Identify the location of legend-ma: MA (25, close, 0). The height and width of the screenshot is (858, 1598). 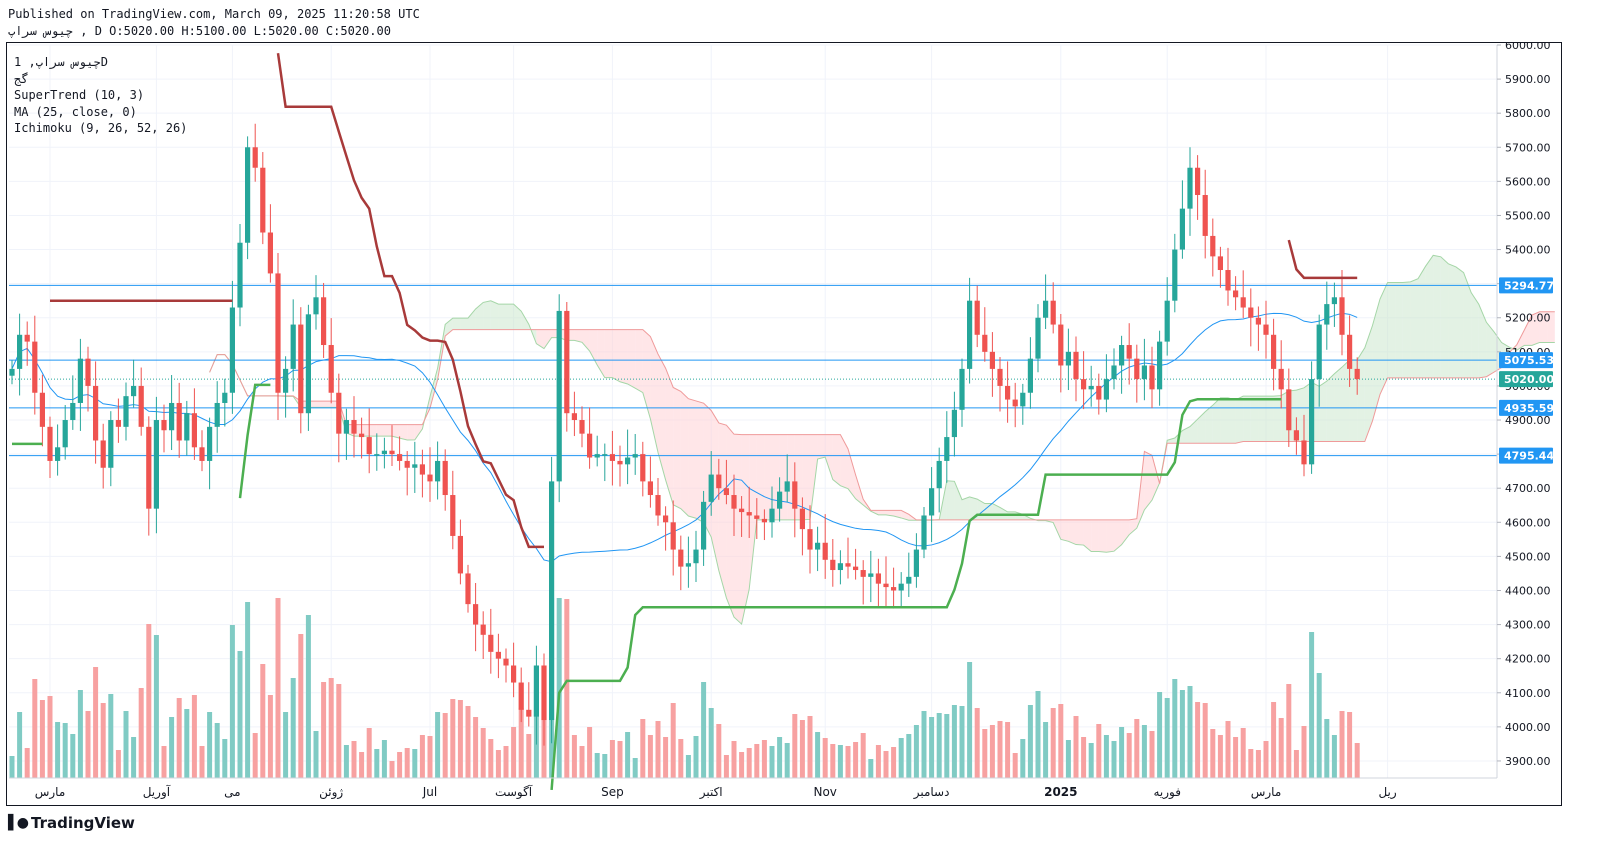
(100, 112).